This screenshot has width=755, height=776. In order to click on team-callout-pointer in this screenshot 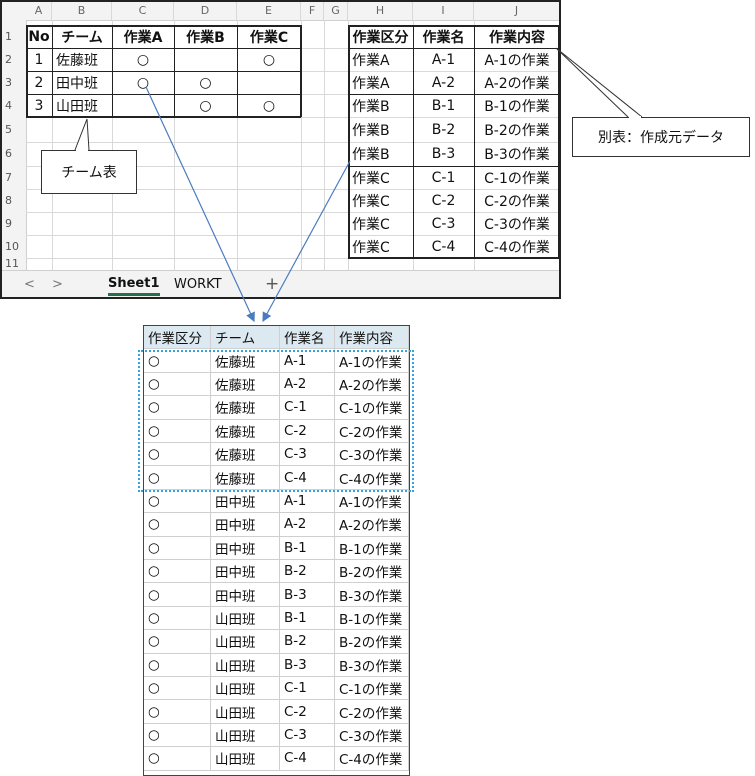, I will do `click(82, 134)`.